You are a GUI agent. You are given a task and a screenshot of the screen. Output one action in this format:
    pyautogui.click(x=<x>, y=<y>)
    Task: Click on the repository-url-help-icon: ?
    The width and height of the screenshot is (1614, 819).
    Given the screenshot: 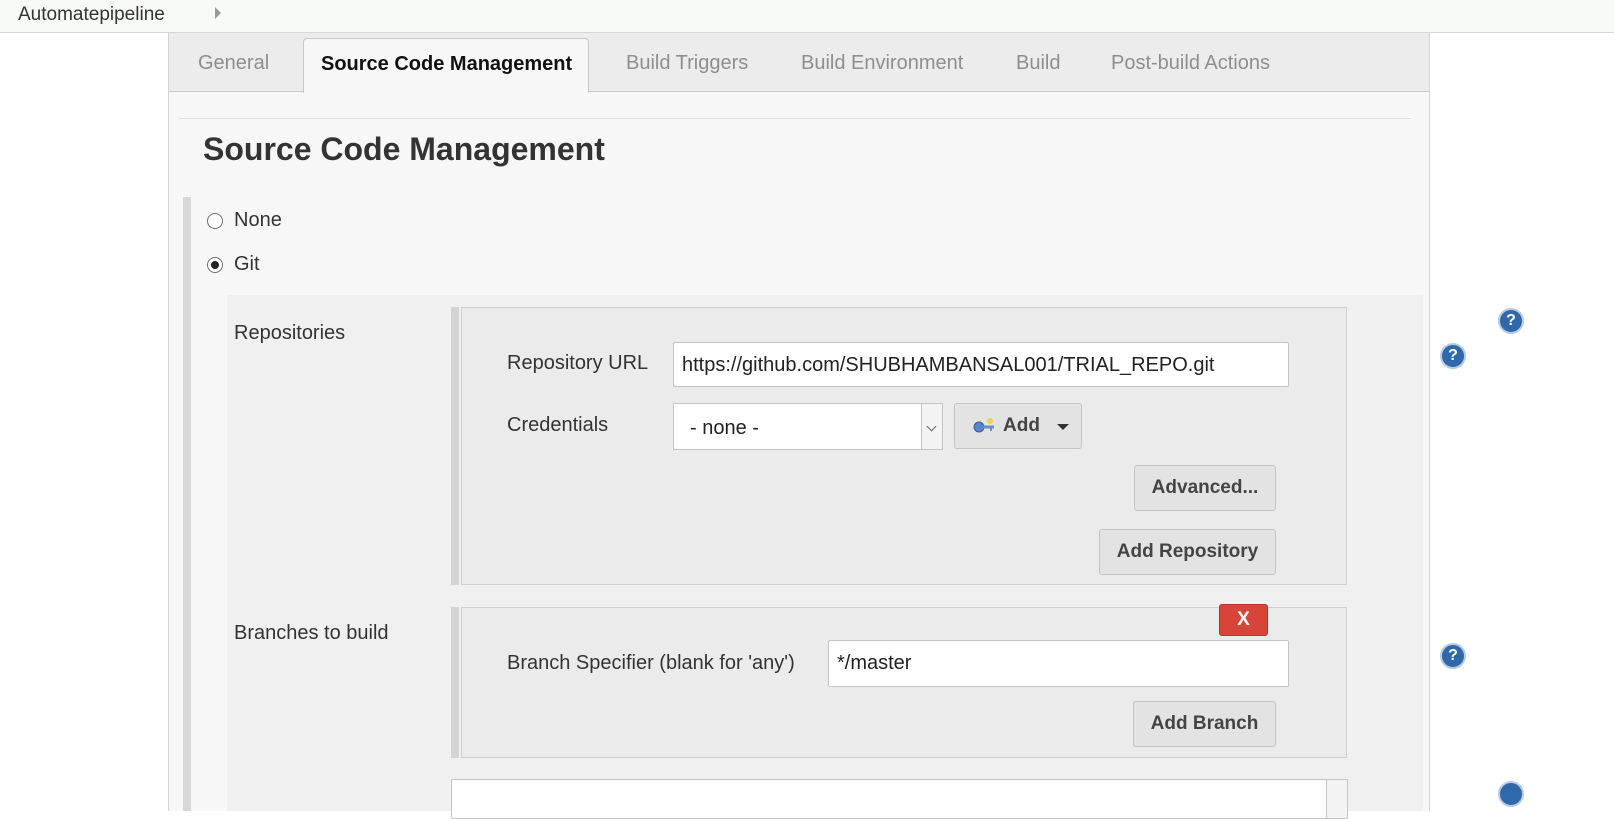 What is the action you would take?
    pyautogui.click(x=1453, y=356)
    